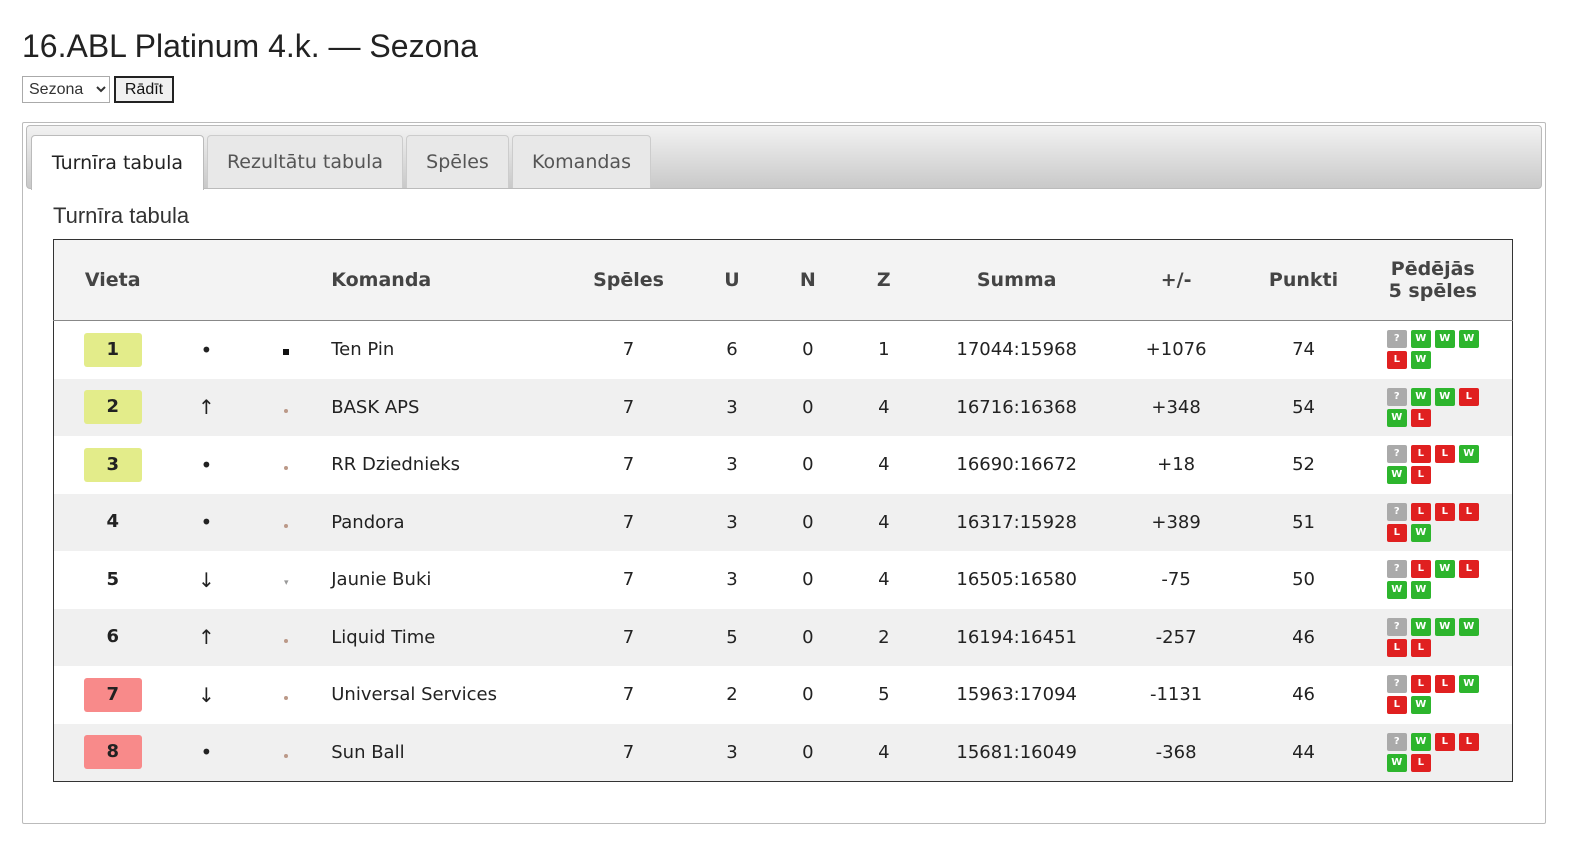 The height and width of the screenshot is (842, 1594). What do you see at coordinates (628, 280) in the screenshot?
I see `col-header-games: Spēles` at bounding box center [628, 280].